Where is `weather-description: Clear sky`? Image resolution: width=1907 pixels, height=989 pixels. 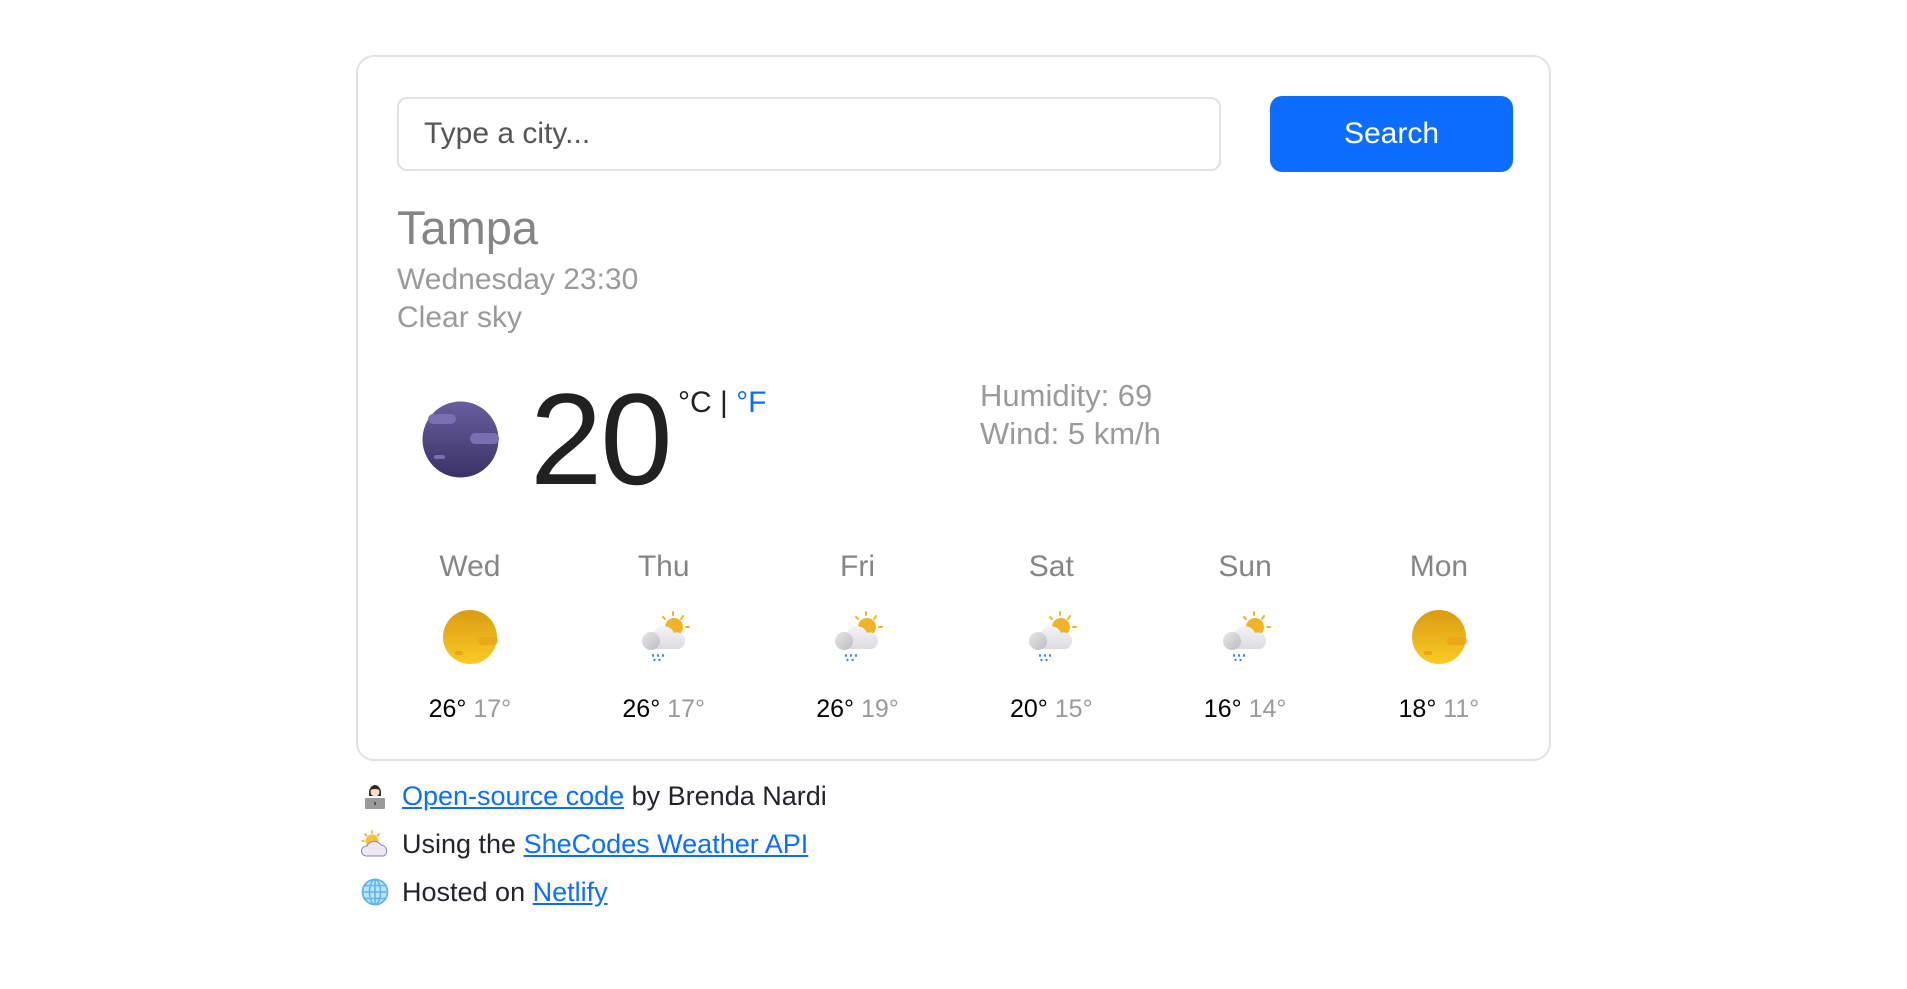 weather-description: Clear sky is located at coordinates (460, 317).